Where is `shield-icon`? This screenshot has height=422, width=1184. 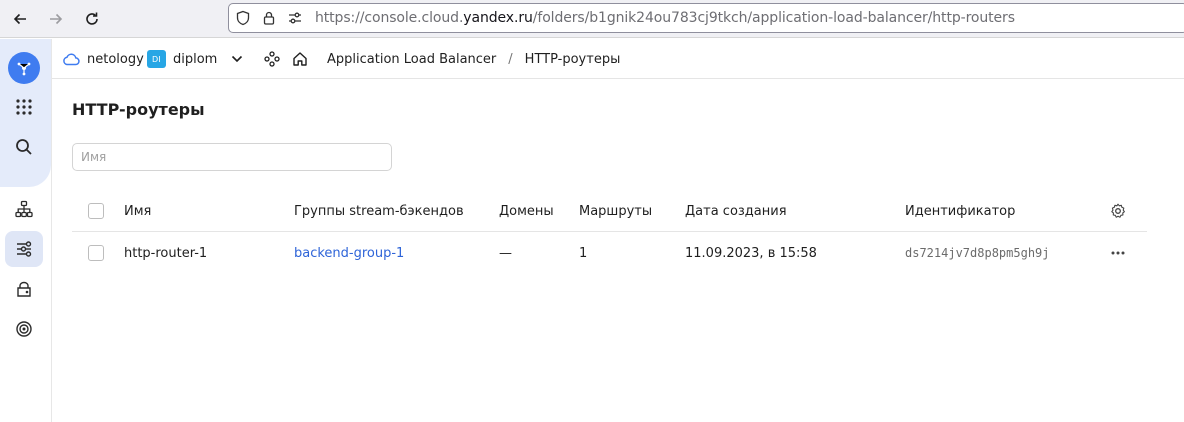
shield-icon is located at coordinates (243, 18).